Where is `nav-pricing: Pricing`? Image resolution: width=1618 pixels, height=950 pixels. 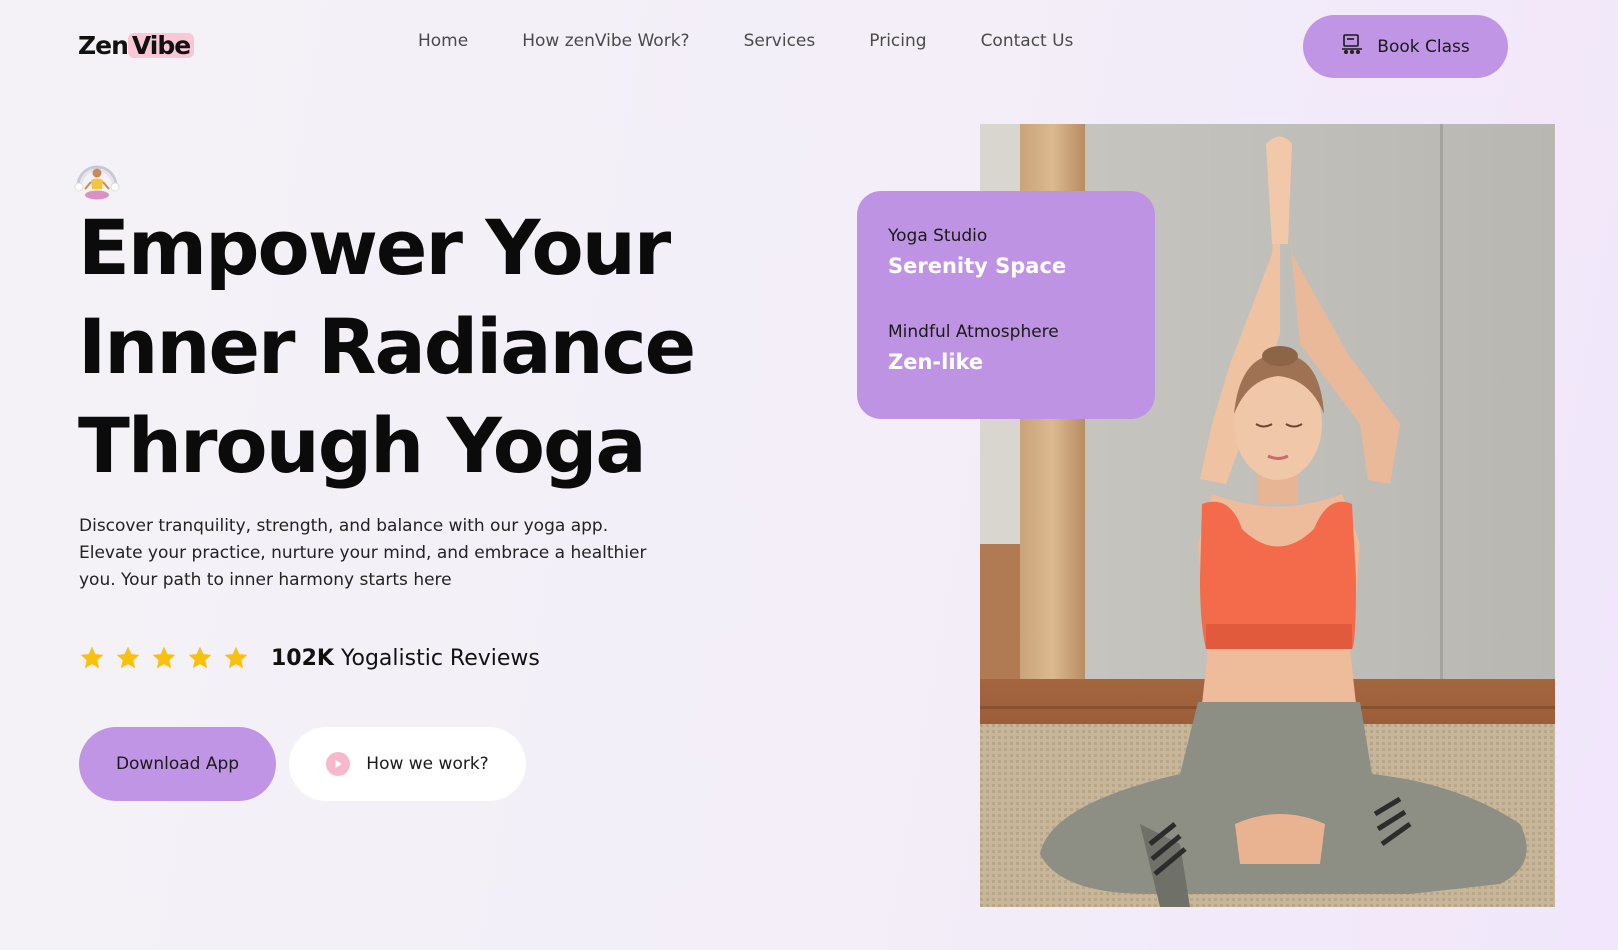 nav-pricing: Pricing is located at coordinates (897, 41).